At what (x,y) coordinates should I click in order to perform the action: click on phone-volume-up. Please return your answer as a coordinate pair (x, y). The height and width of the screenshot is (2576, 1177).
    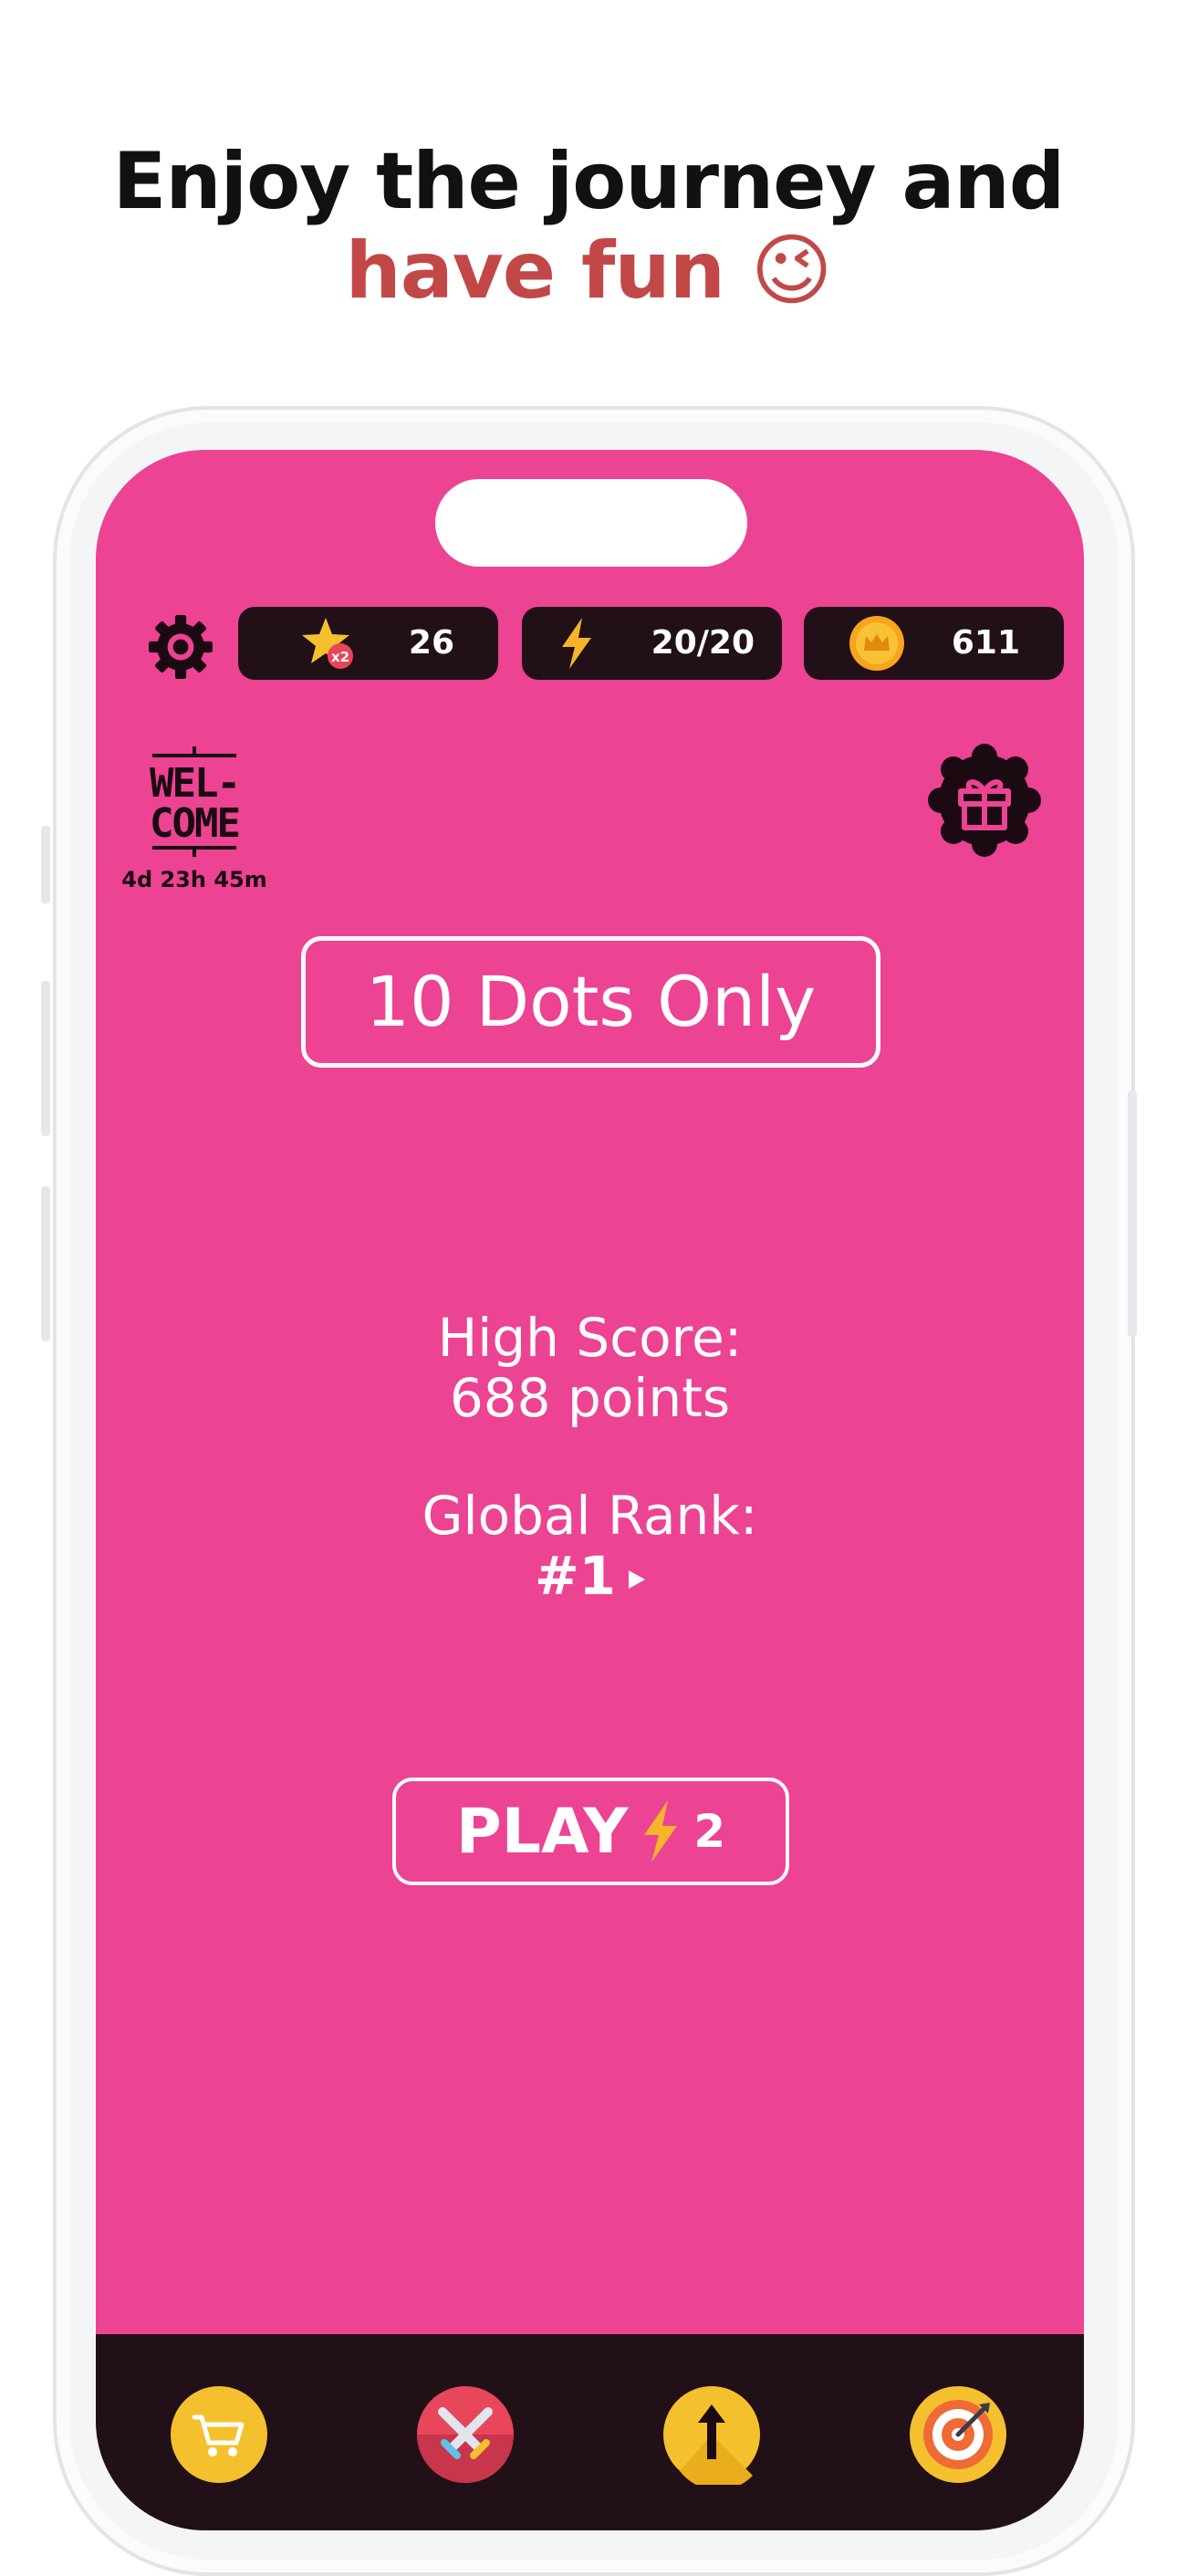
    Looking at the image, I should click on (46, 1058).